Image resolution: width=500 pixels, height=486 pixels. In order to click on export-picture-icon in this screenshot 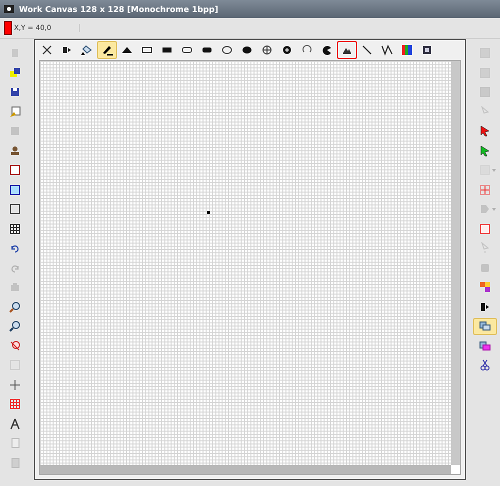, I will do `click(15, 112)`.